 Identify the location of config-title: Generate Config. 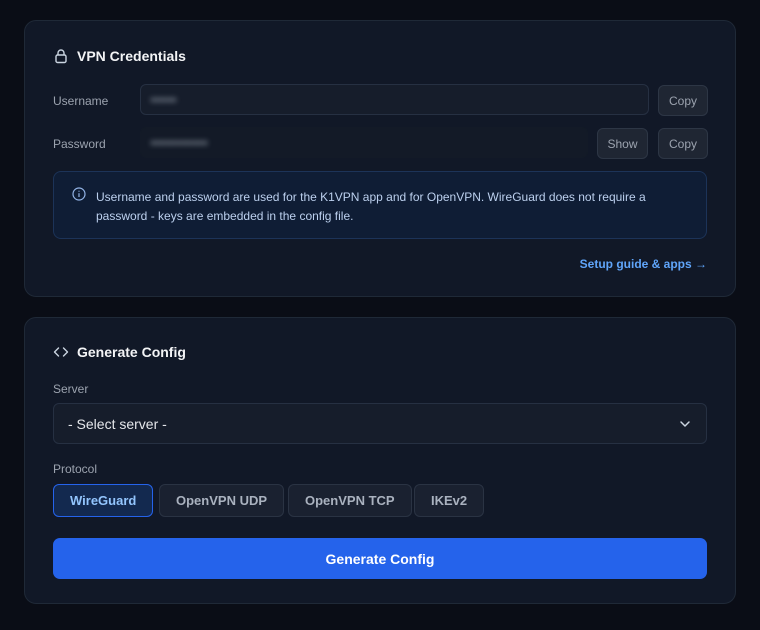
(131, 352).